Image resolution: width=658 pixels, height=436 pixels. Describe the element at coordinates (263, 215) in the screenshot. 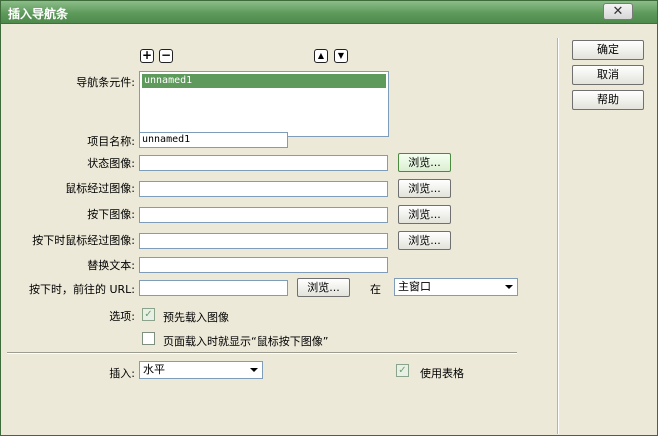

I see `down-image-input` at that location.